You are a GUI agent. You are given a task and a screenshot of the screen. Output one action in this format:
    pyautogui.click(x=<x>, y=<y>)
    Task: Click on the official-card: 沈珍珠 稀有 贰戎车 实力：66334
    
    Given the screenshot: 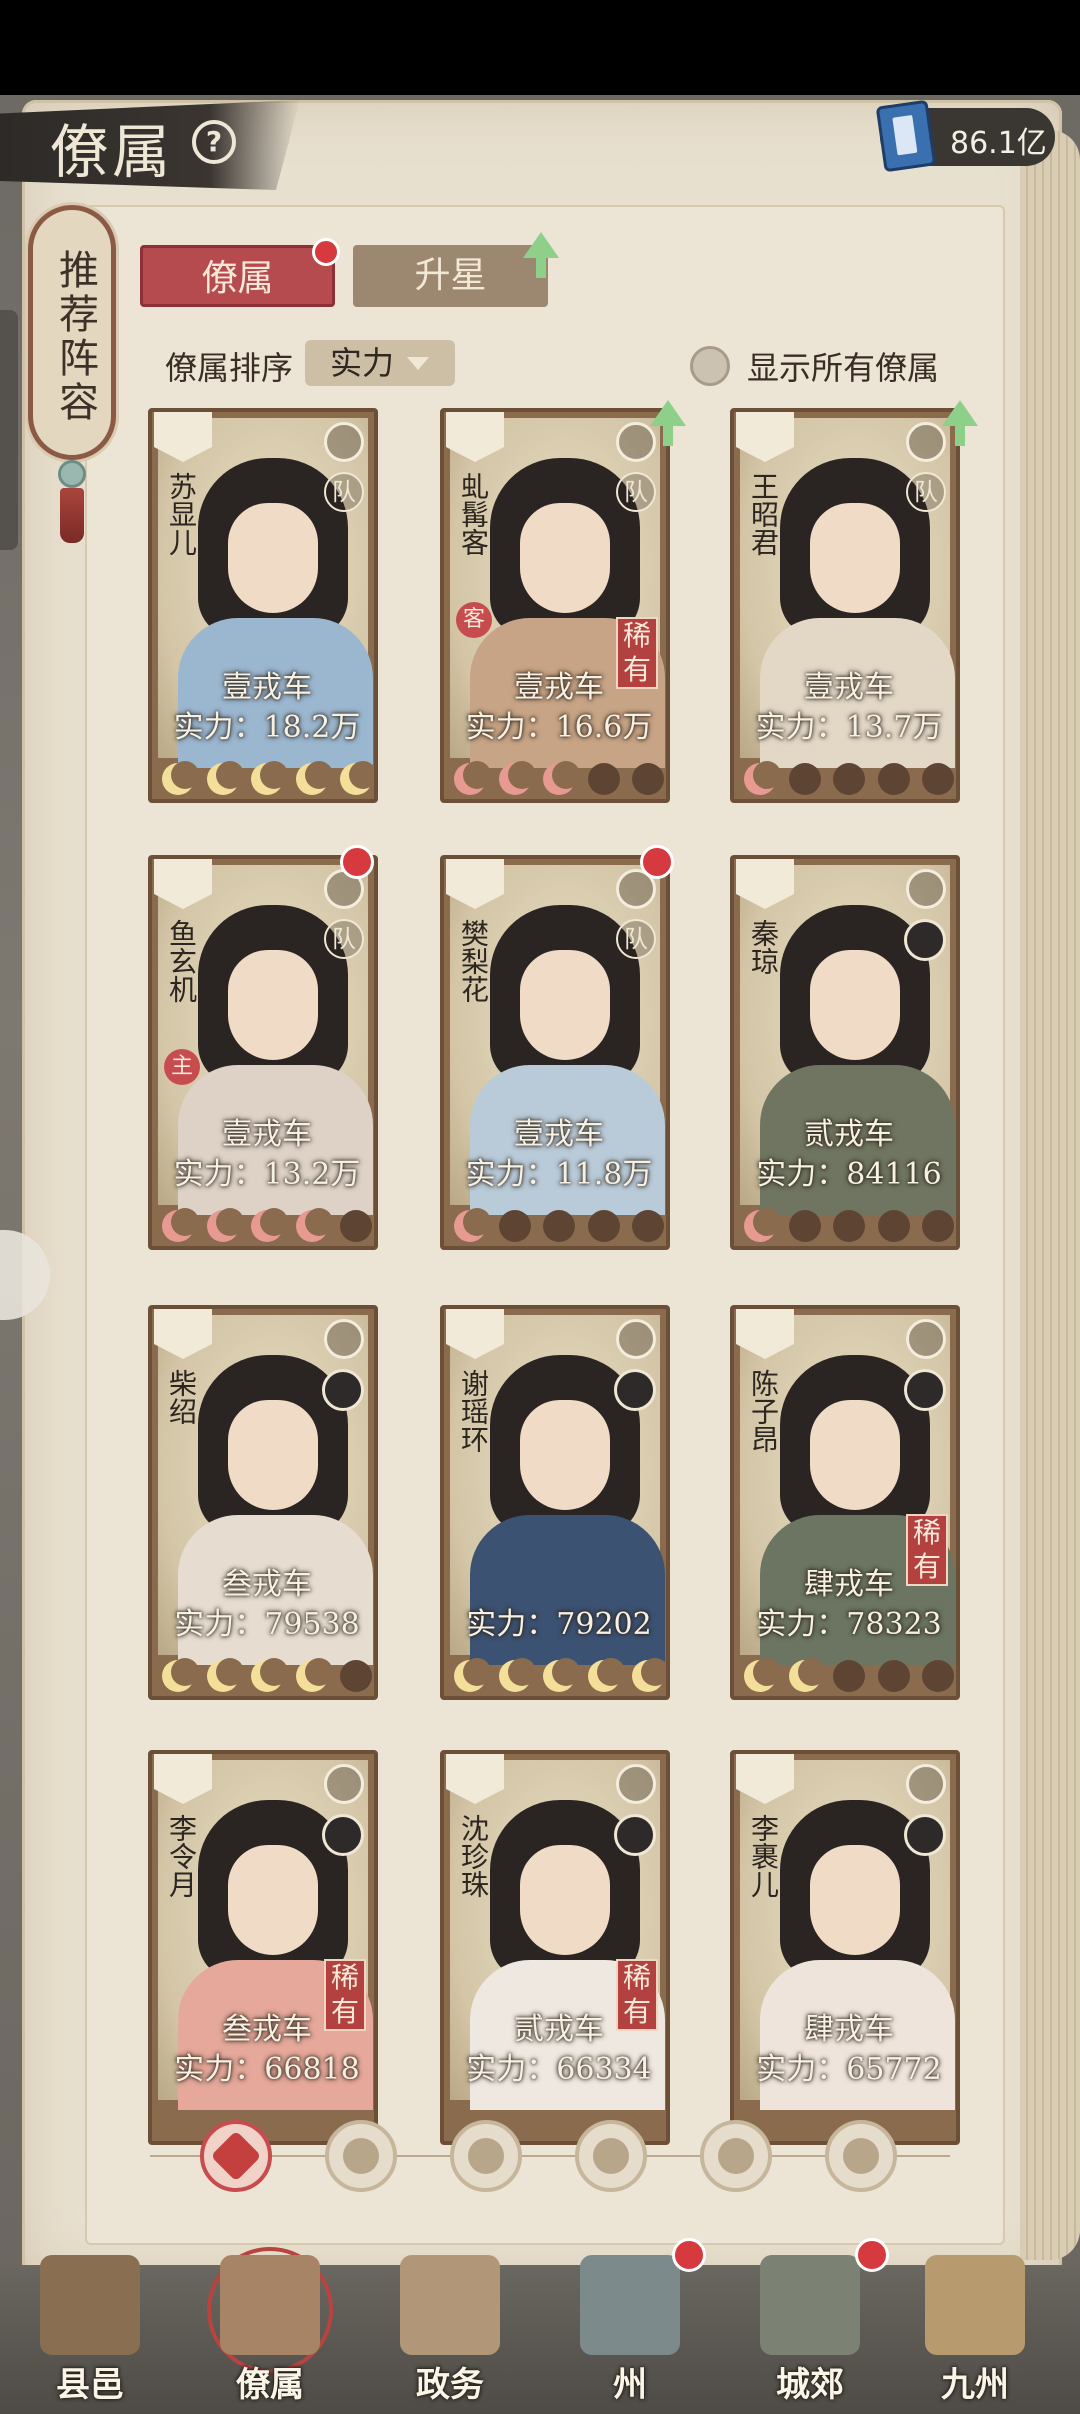 What is the action you would take?
    pyautogui.click(x=555, y=1947)
    